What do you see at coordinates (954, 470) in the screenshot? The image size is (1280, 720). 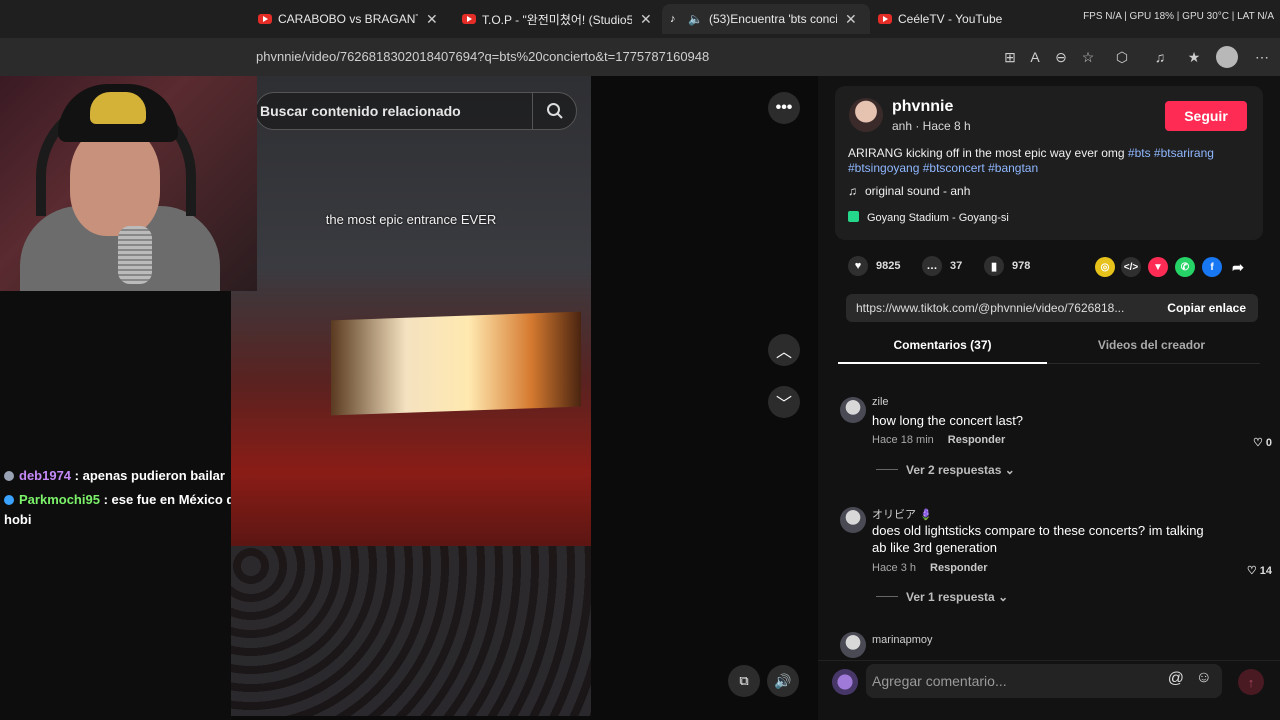 I see `view-replies-label: Ver 2 respuestas` at bounding box center [954, 470].